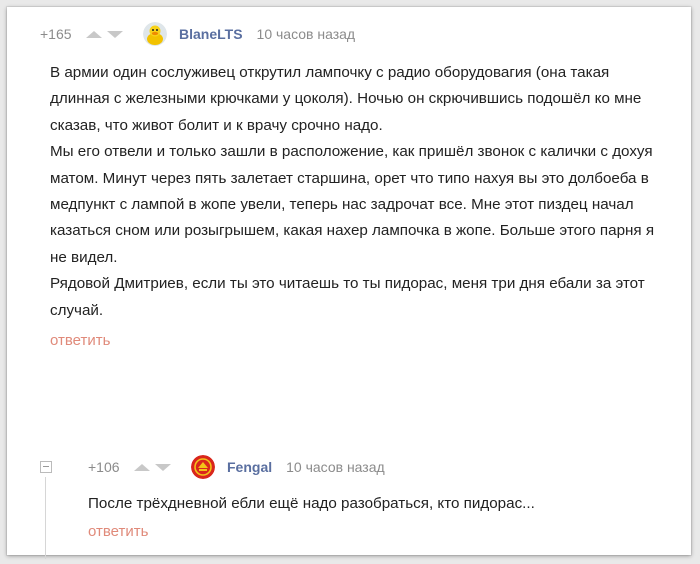  I want to click on reply-rating: +106, so click(104, 467).